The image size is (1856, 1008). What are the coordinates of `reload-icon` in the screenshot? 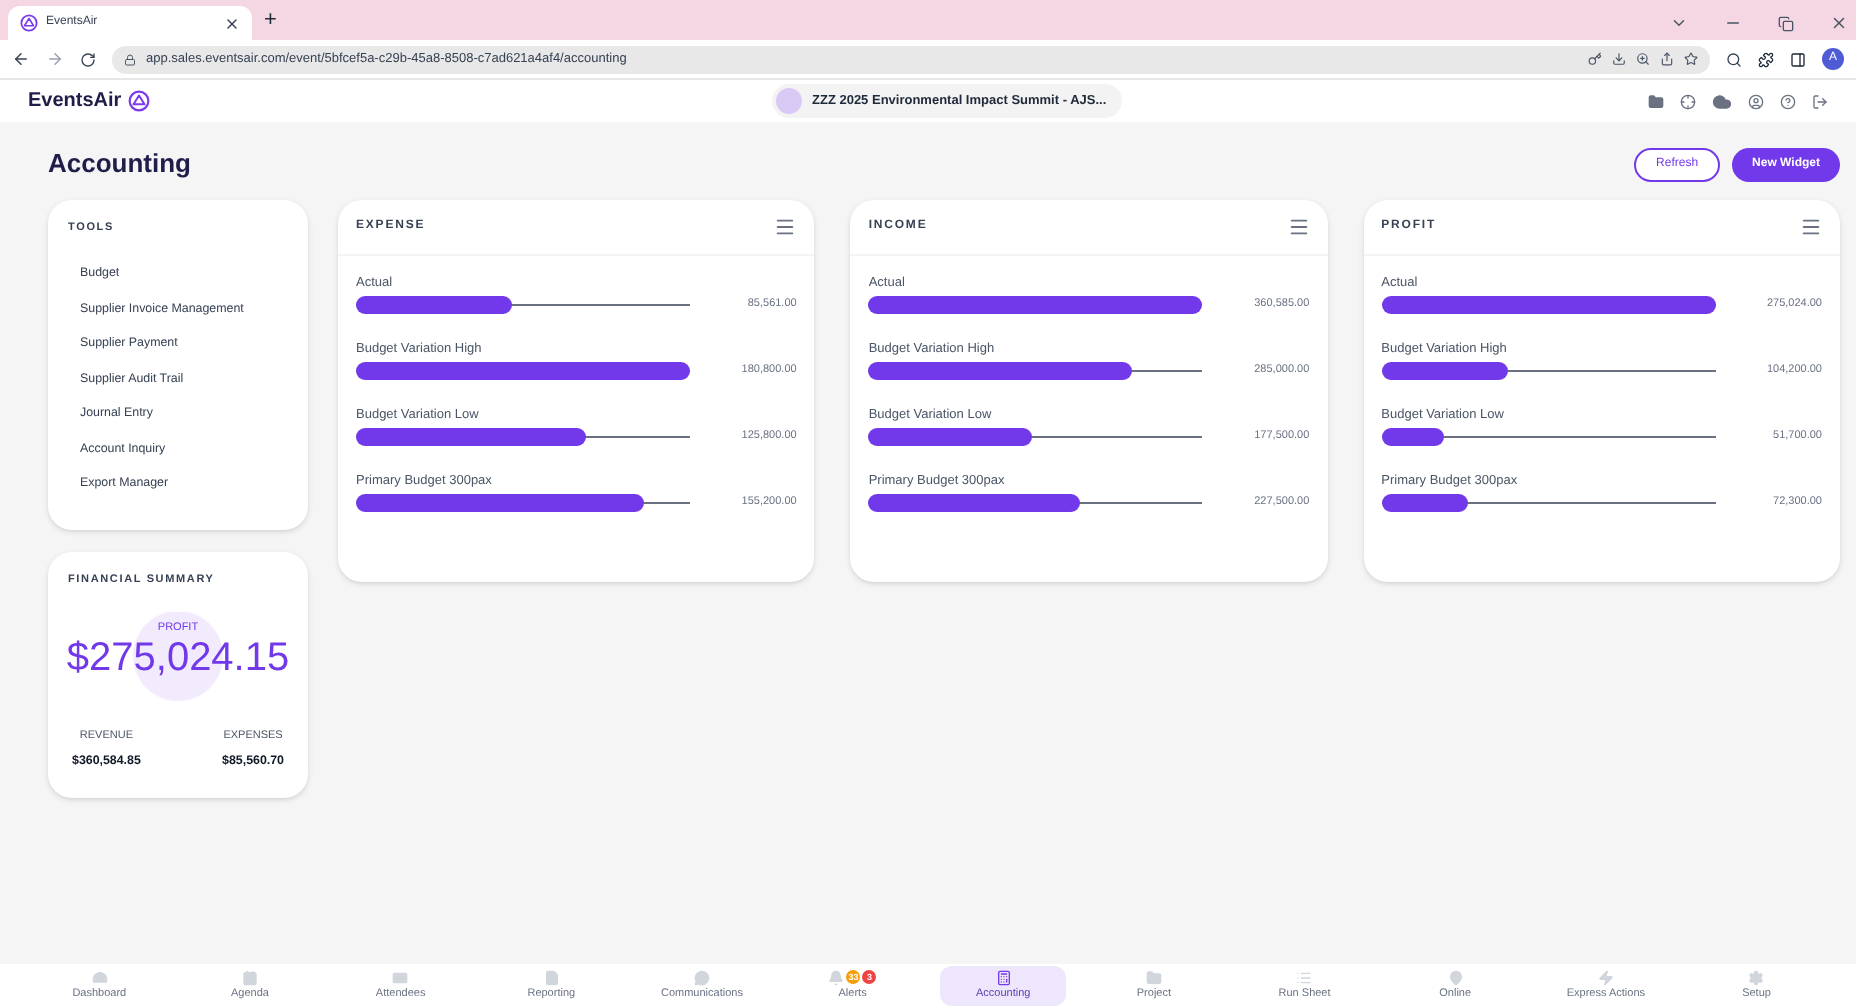 It's located at (88, 59).